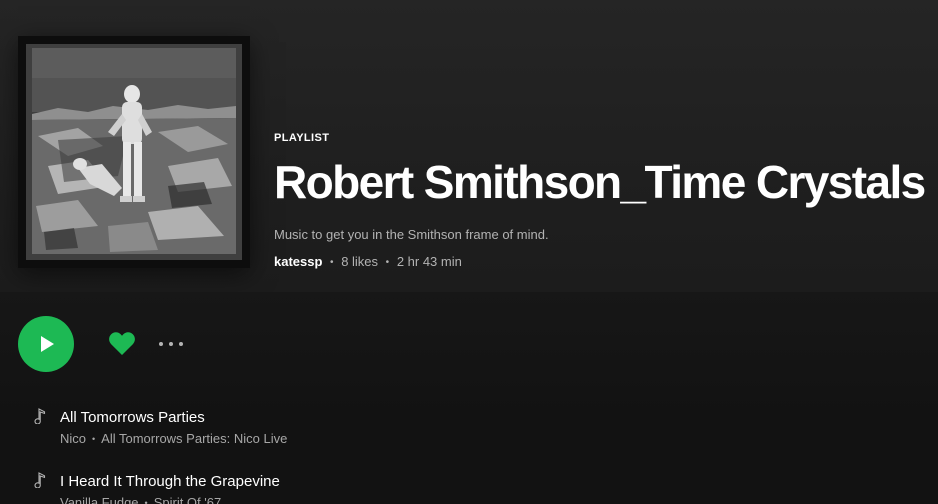 Image resolution: width=938 pixels, height=504 pixels. Describe the element at coordinates (73, 438) in the screenshot. I see `track-artist-link: Nico` at that location.